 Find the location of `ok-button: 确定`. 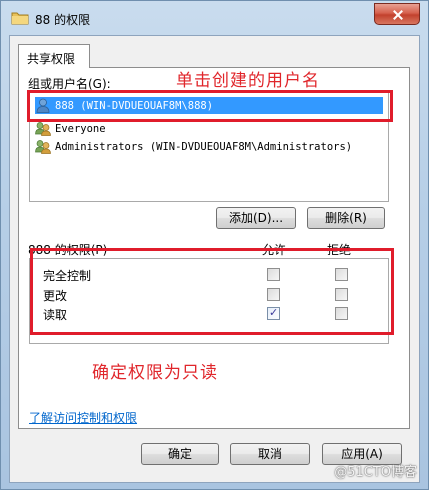

ok-button: 确定 is located at coordinates (180, 454).